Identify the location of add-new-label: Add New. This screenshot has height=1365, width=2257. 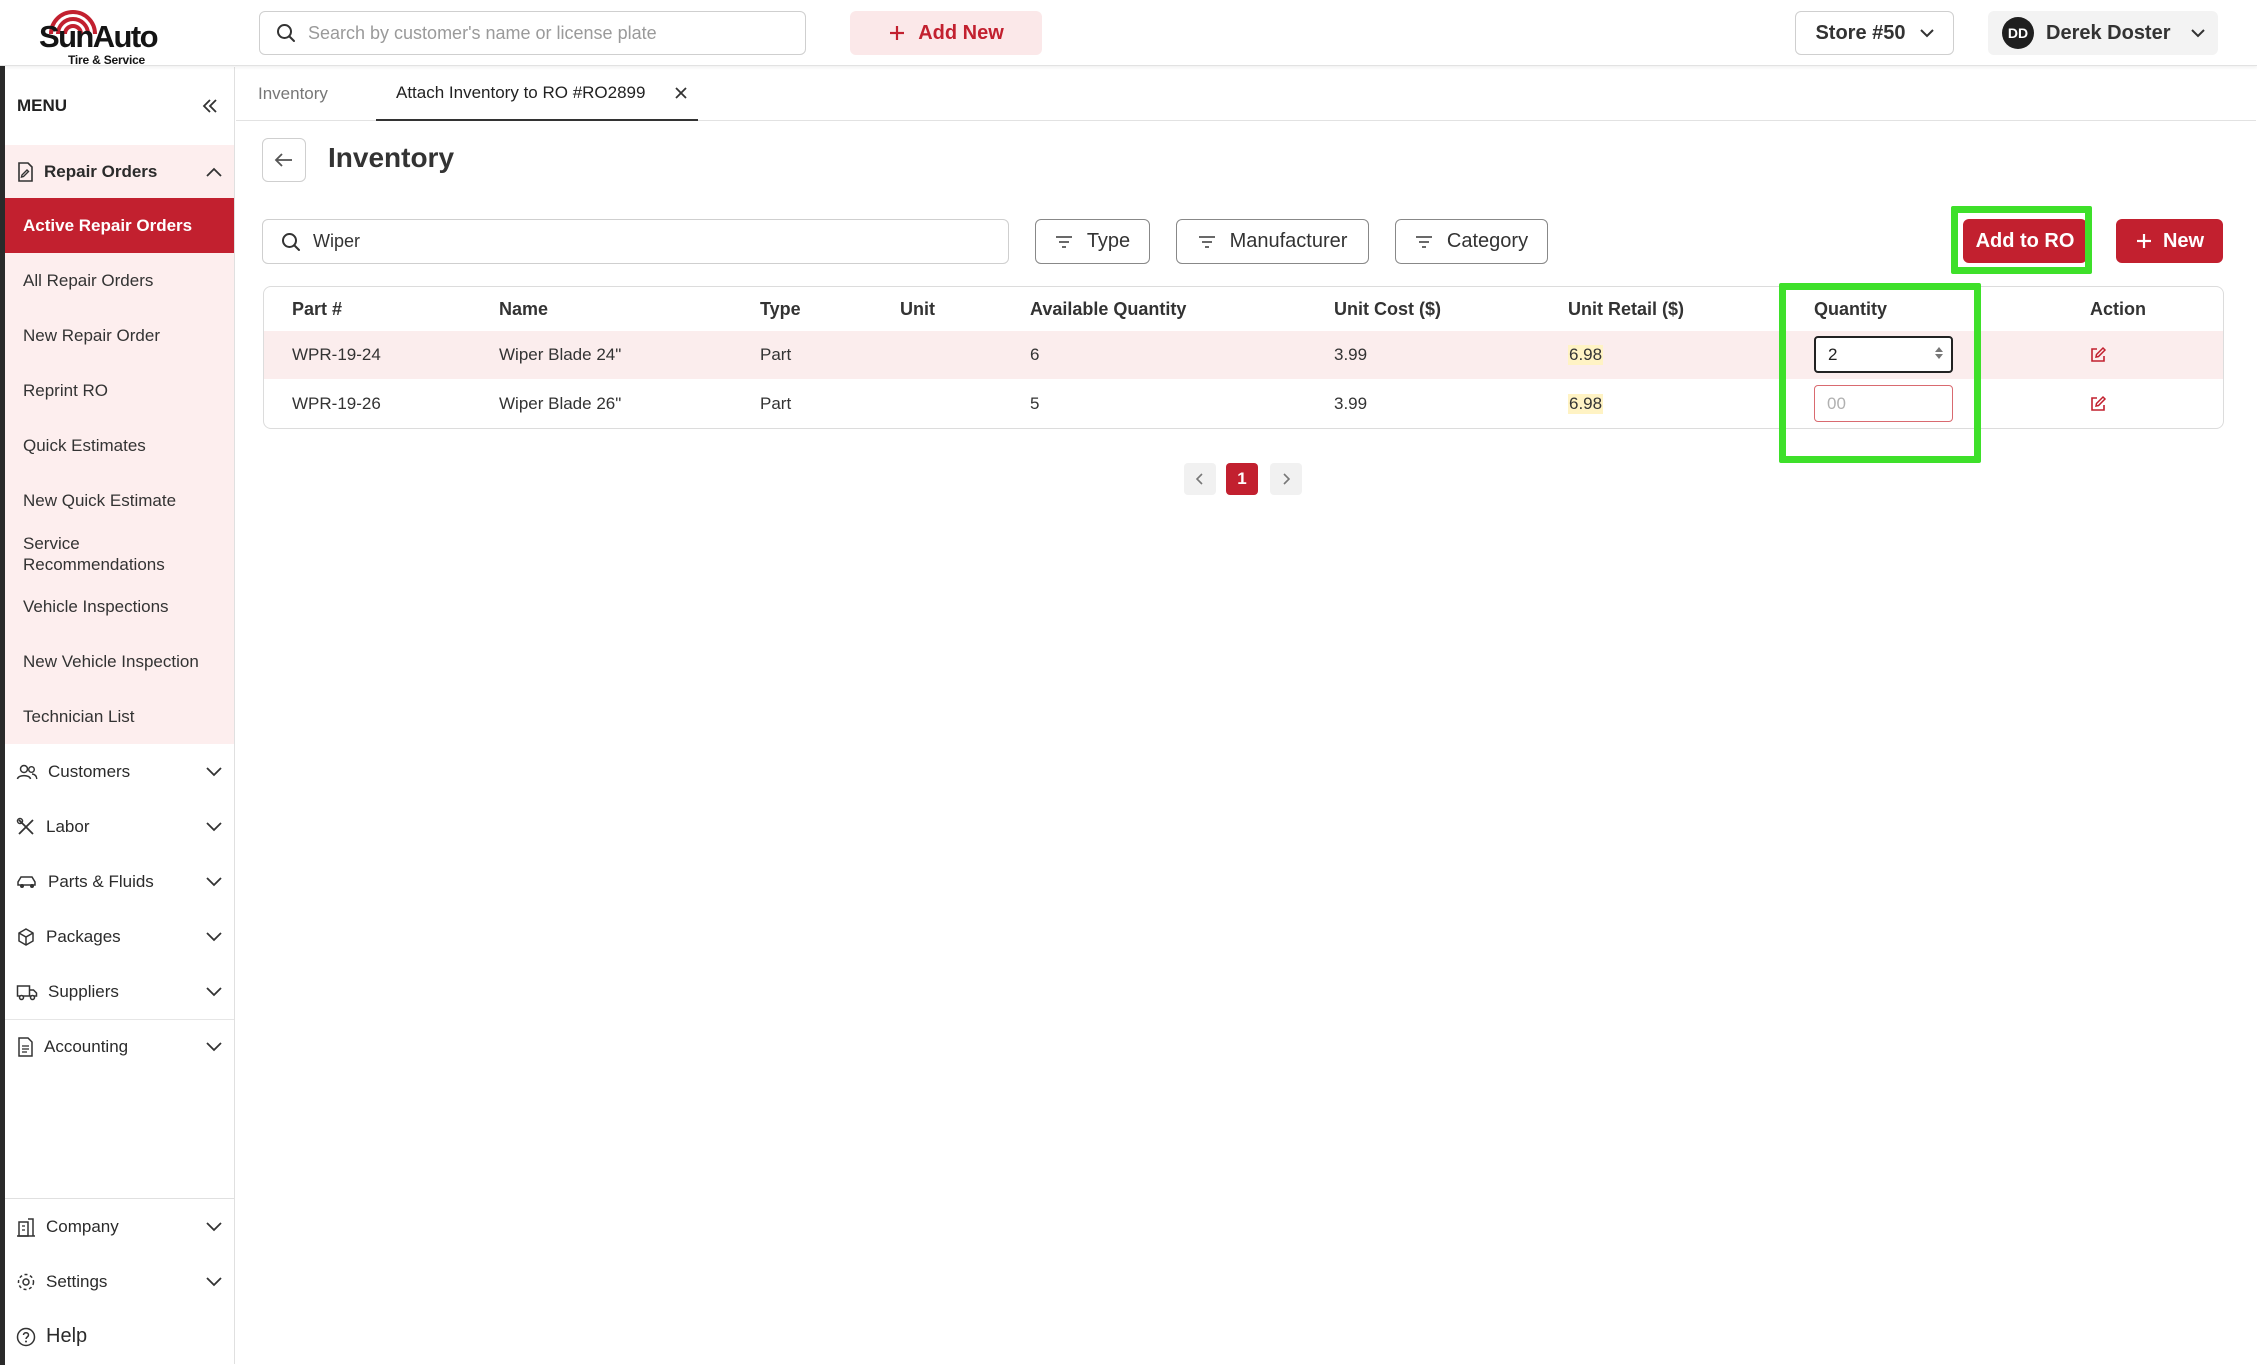
(961, 32).